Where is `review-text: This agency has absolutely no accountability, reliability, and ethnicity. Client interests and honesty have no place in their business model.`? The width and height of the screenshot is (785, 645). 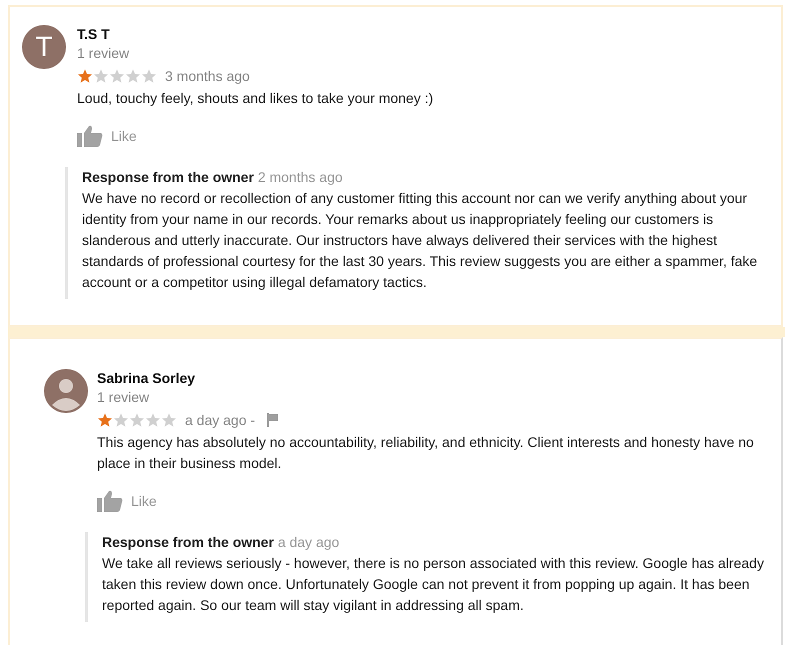
review-text: This agency has absolutely no accountability, reliability, and ethnicity. Client interests and honesty have no place in their business model. is located at coordinates (426, 453).